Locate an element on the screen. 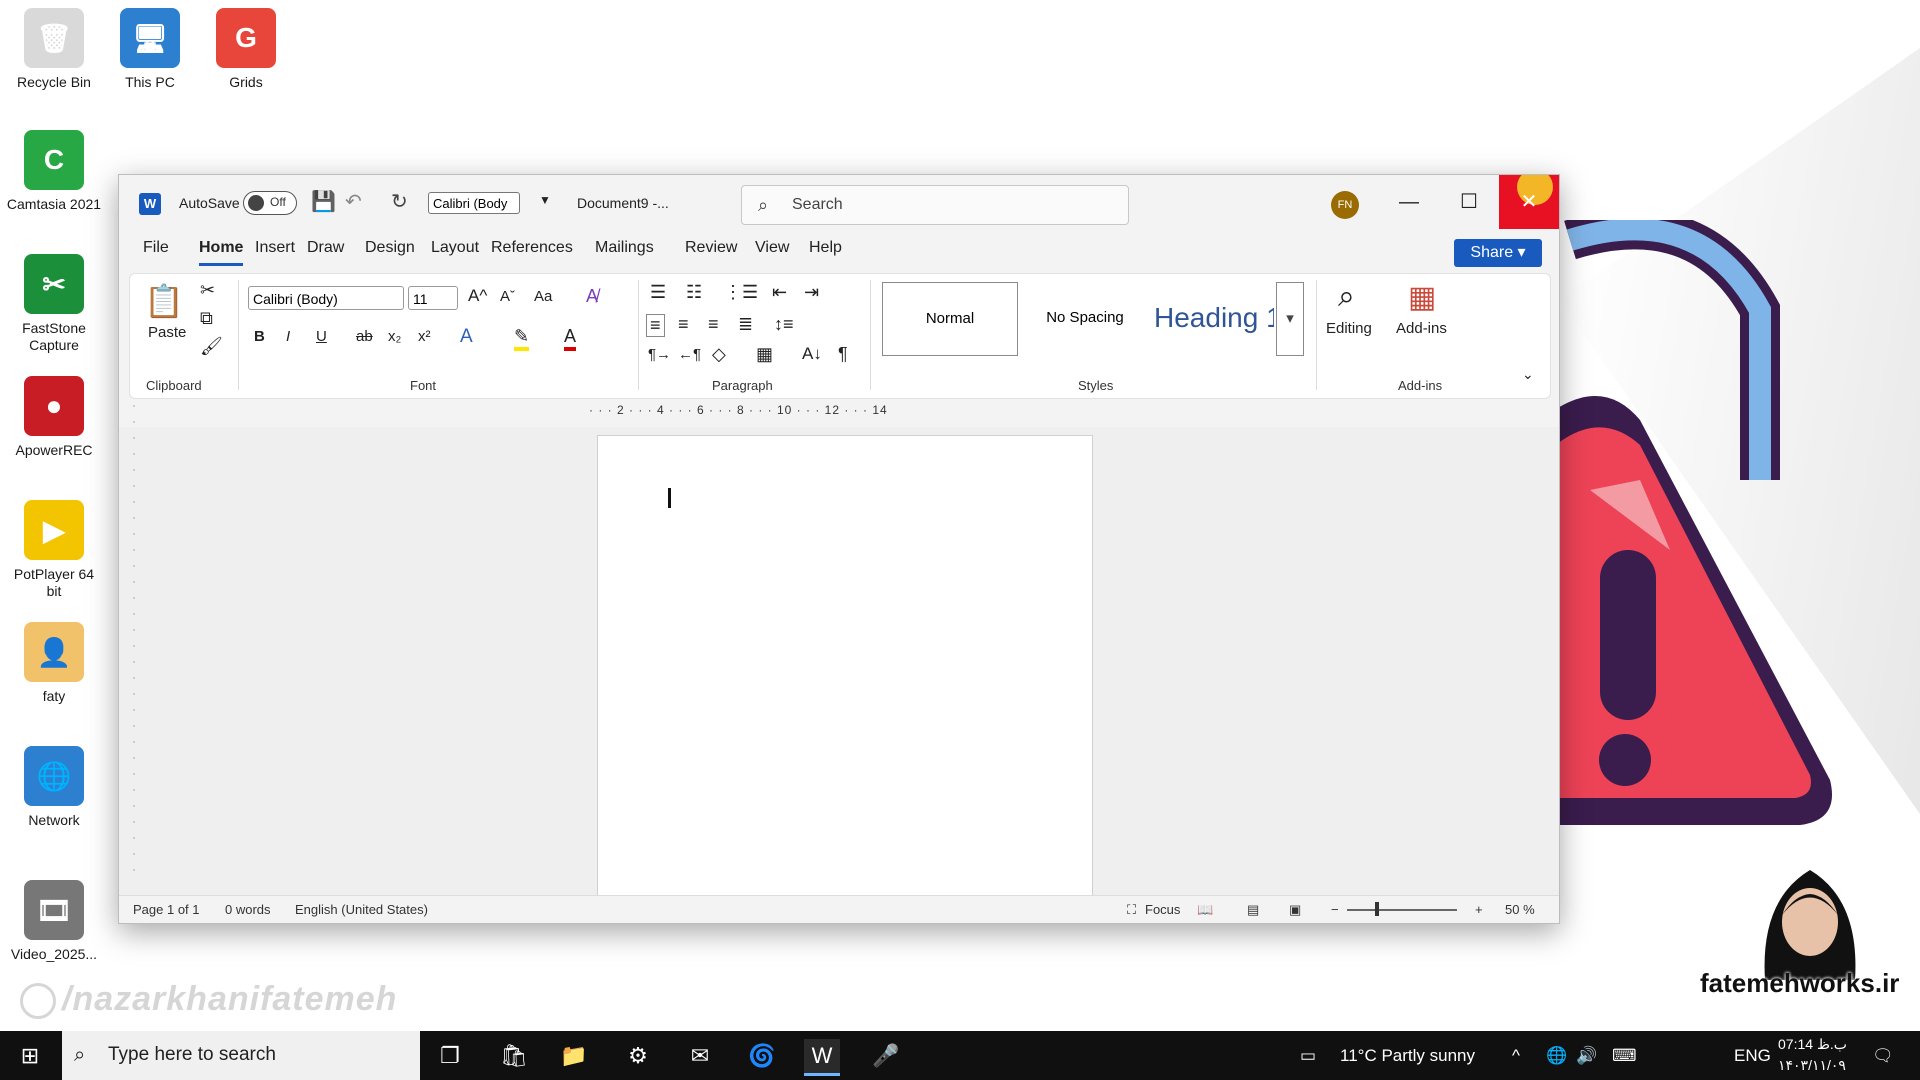 This screenshot has width=1920, height=1080. desktop-icon: C Camtasia 2021 is located at coordinates (54, 171).